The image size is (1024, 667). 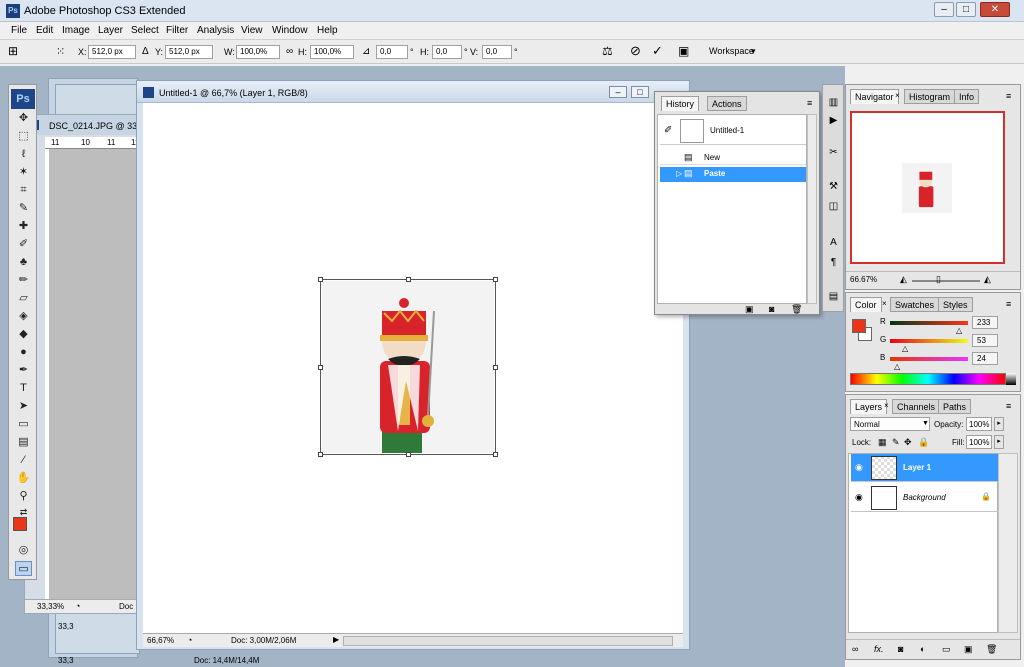 What do you see at coordinates (19, 30) in the screenshot?
I see `menu-file: File` at bounding box center [19, 30].